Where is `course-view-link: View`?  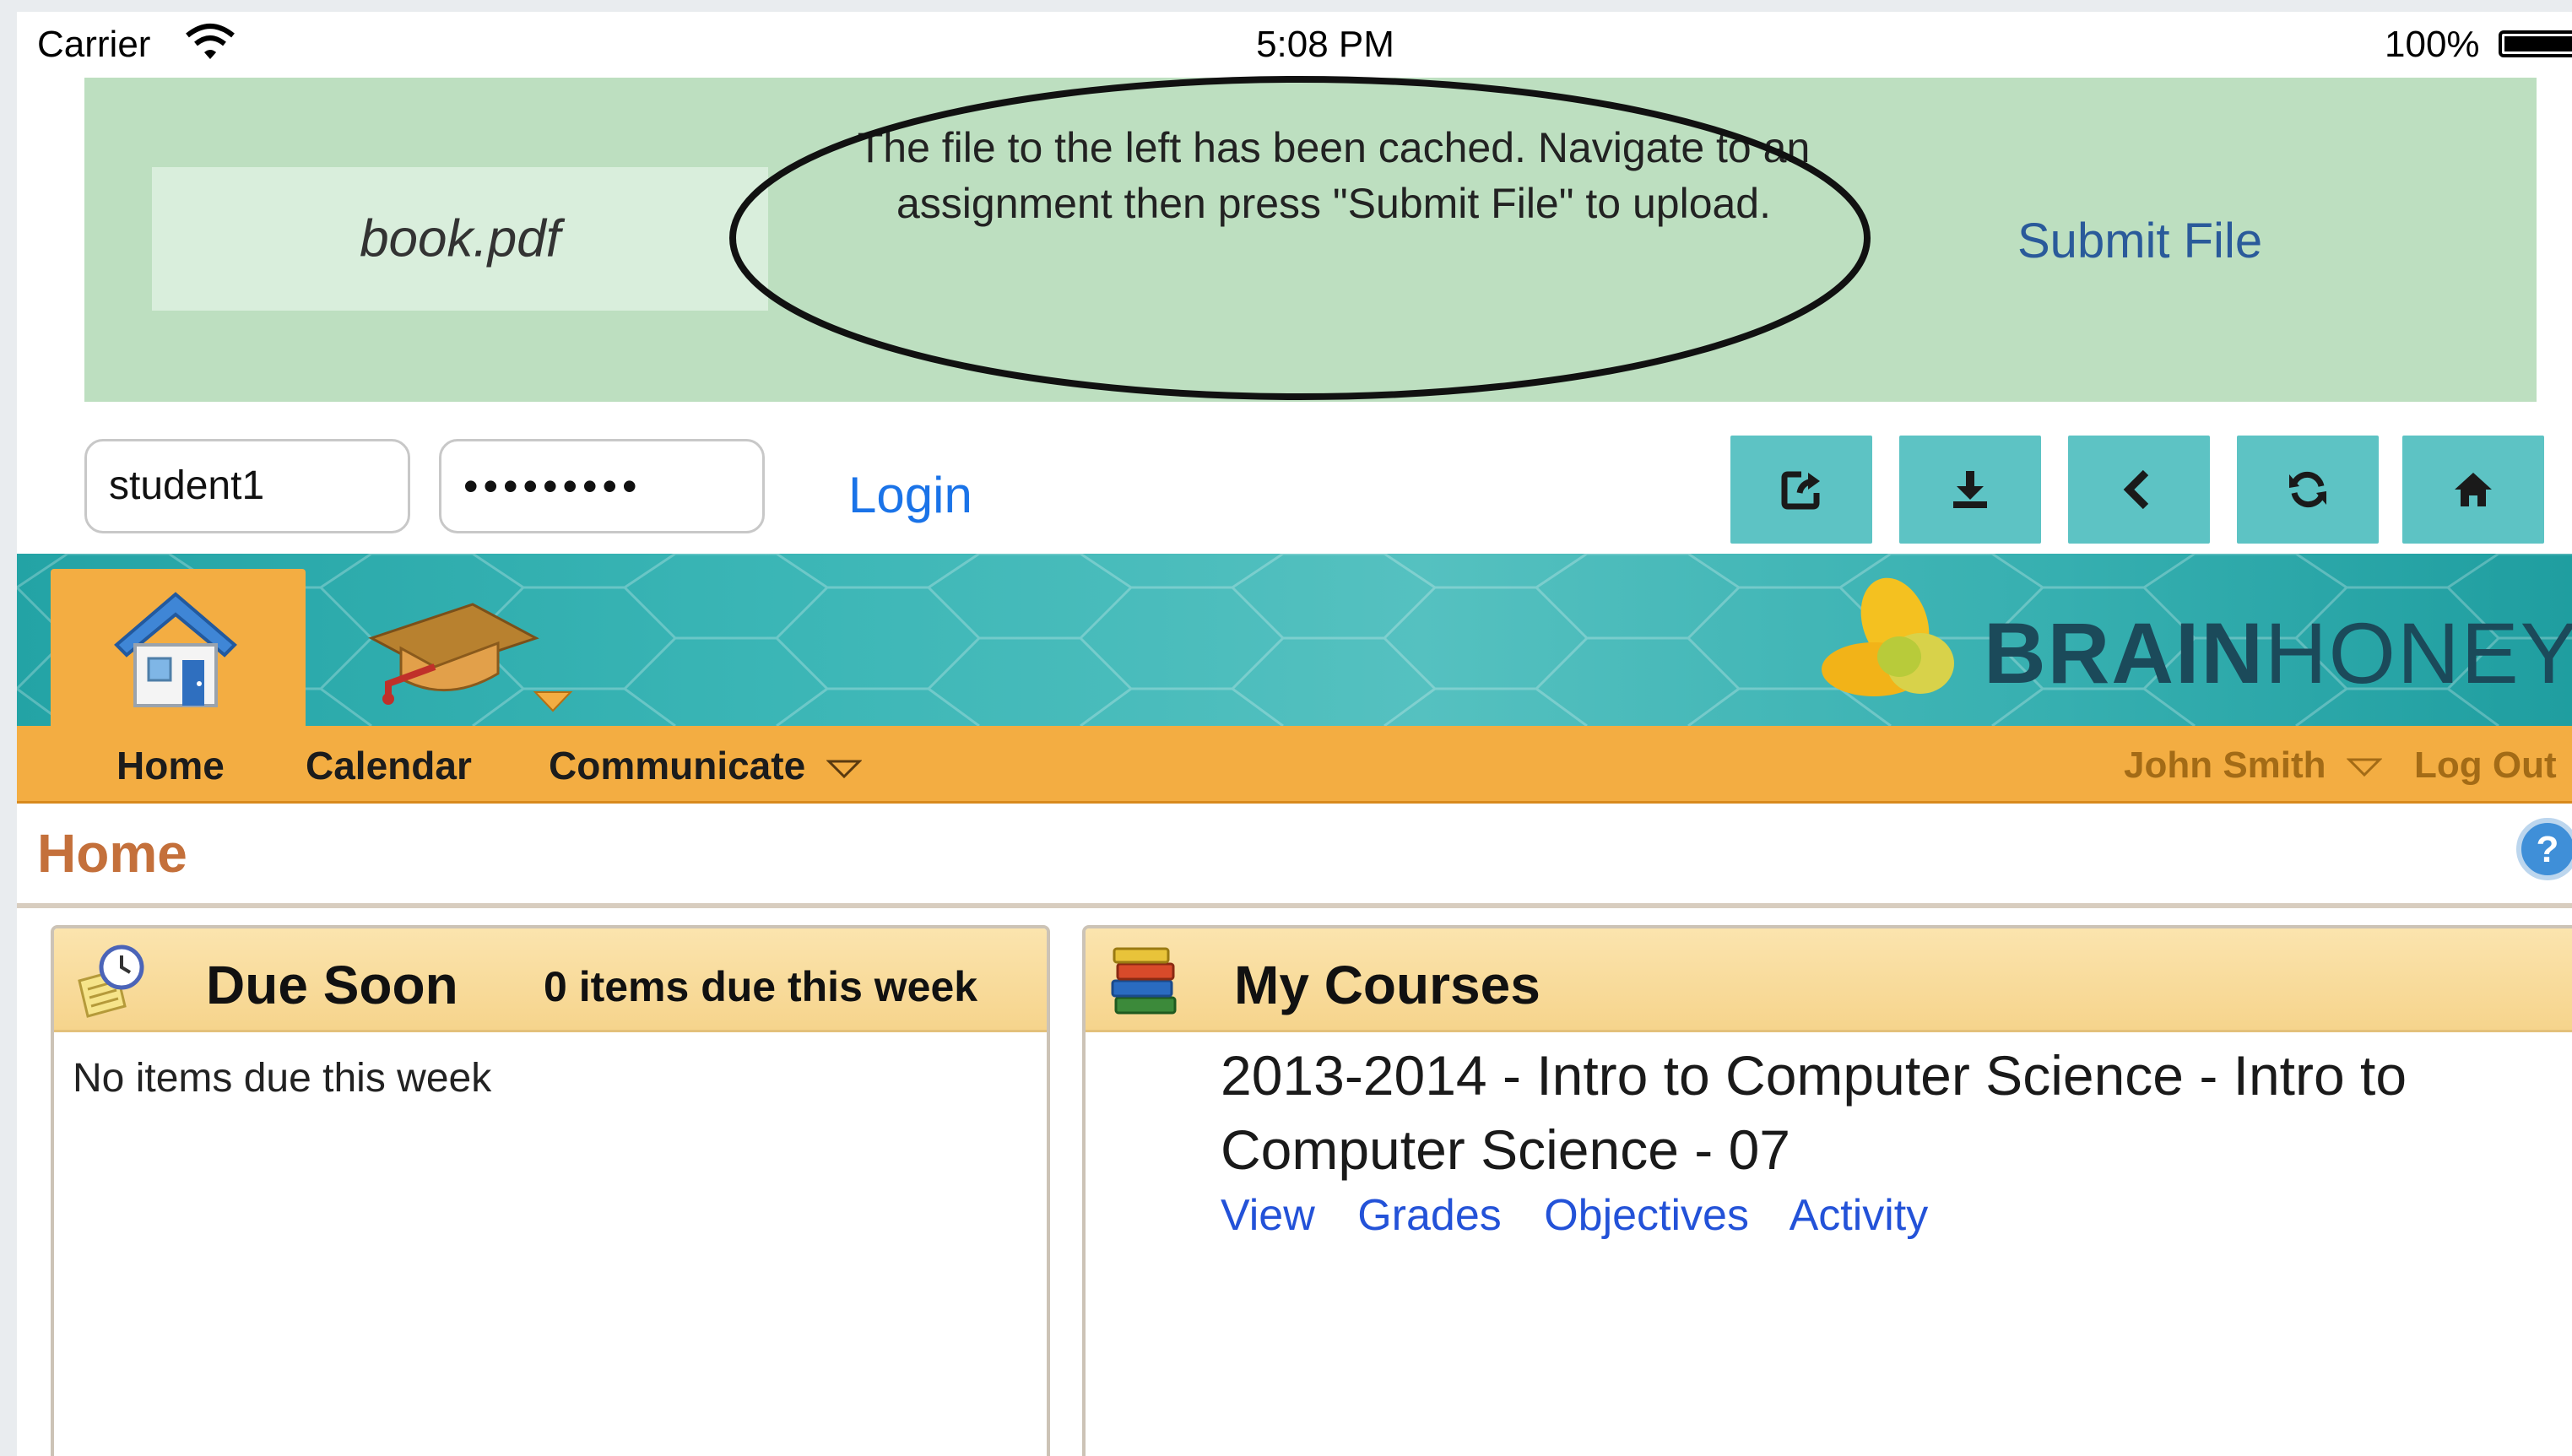 course-view-link: View is located at coordinates (1268, 1215).